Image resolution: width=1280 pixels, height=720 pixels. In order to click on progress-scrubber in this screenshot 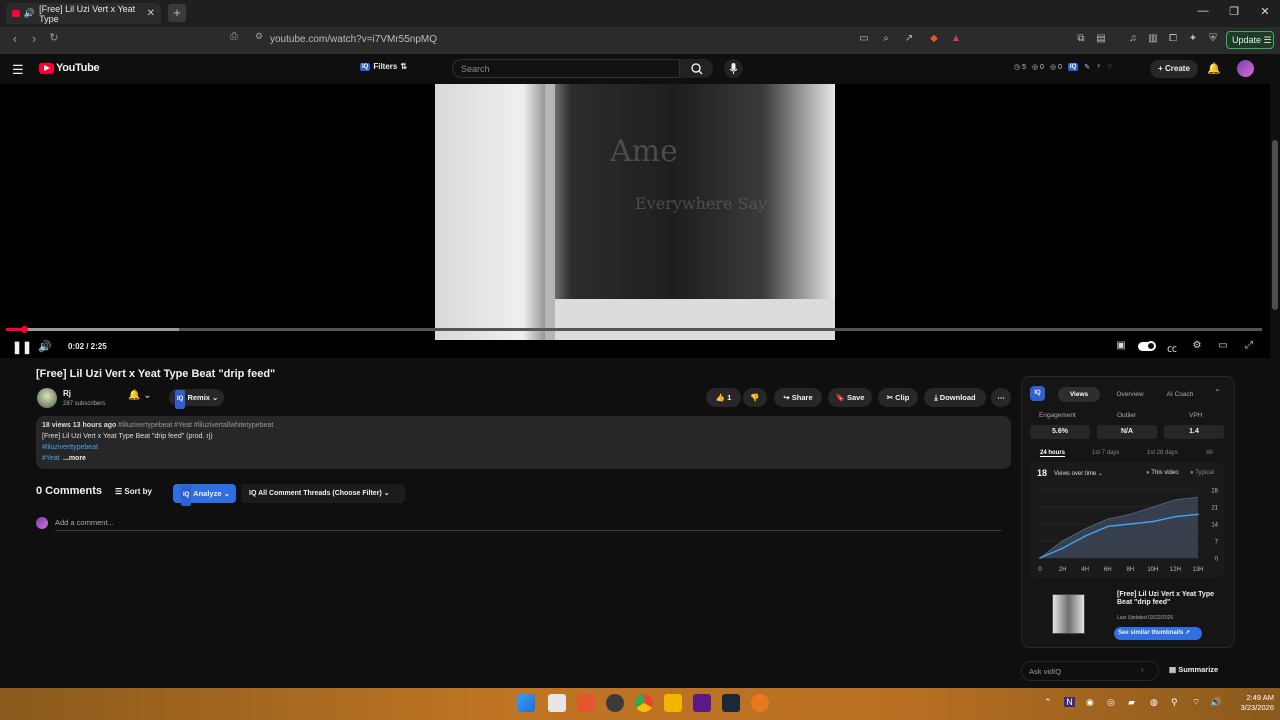, I will do `click(24, 329)`.